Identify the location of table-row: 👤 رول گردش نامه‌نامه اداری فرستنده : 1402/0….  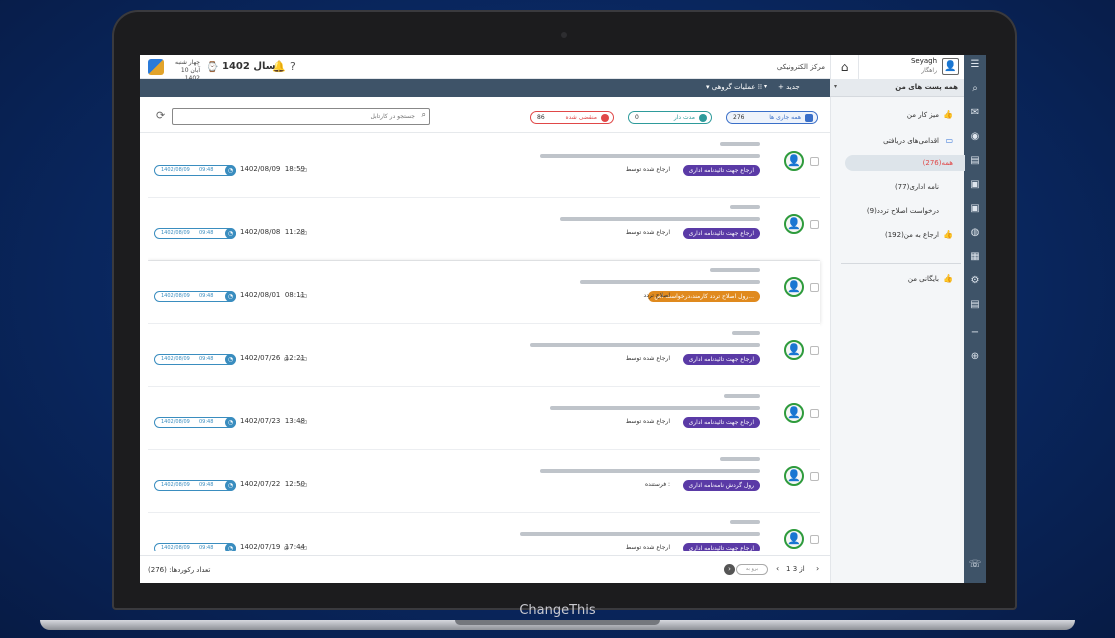
(484, 481).